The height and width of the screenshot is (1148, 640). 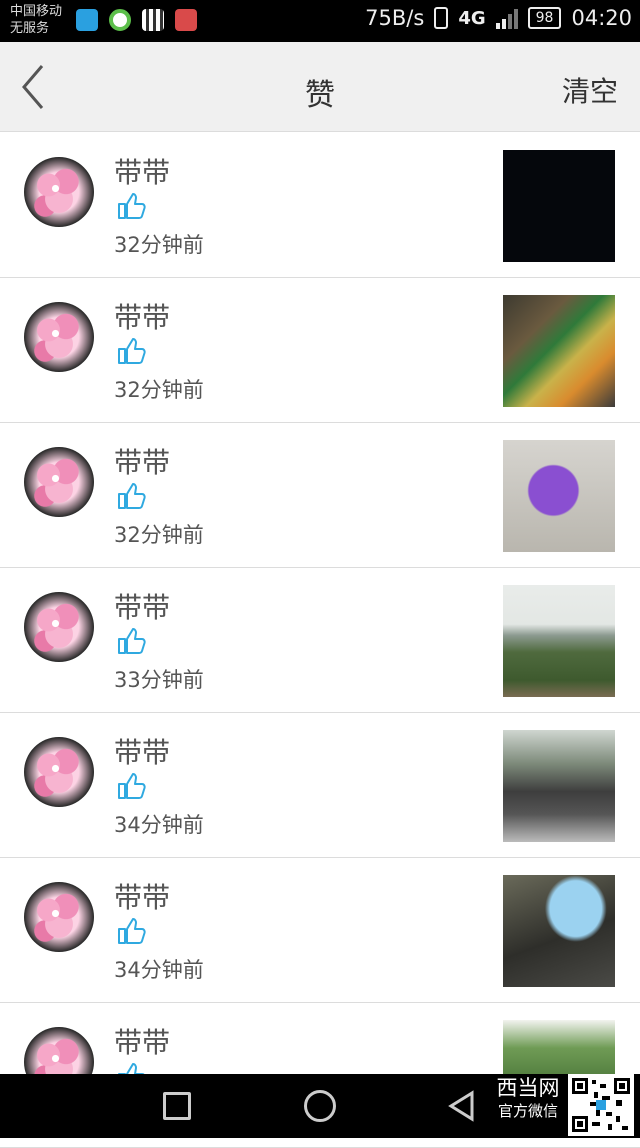 I want to click on like-list-item: 带带 33分钟前, so click(x=320, y=640).